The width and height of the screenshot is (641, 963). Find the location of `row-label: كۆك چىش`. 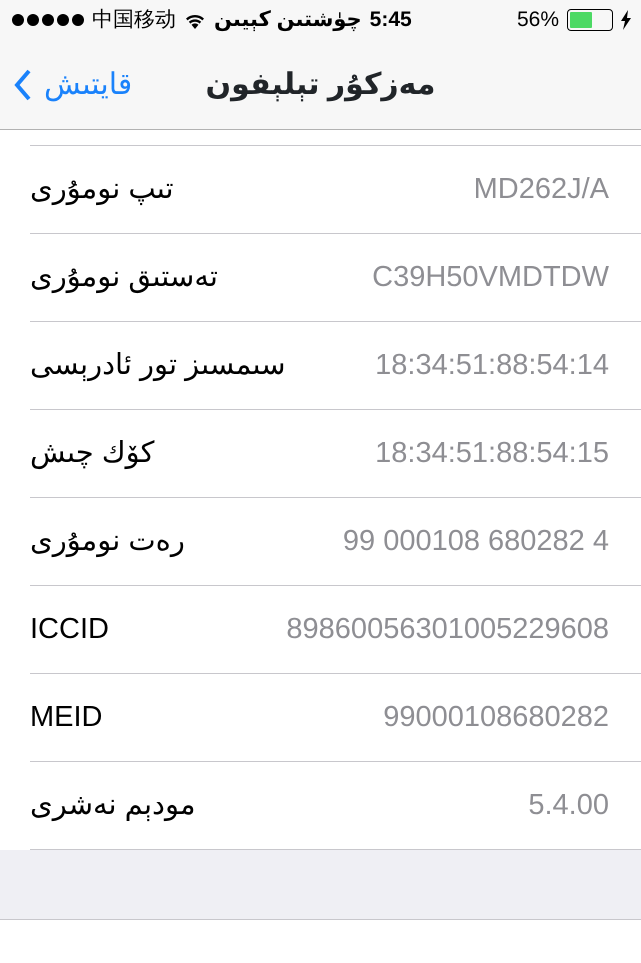

row-label: كۆك چىش is located at coordinates (92, 454).